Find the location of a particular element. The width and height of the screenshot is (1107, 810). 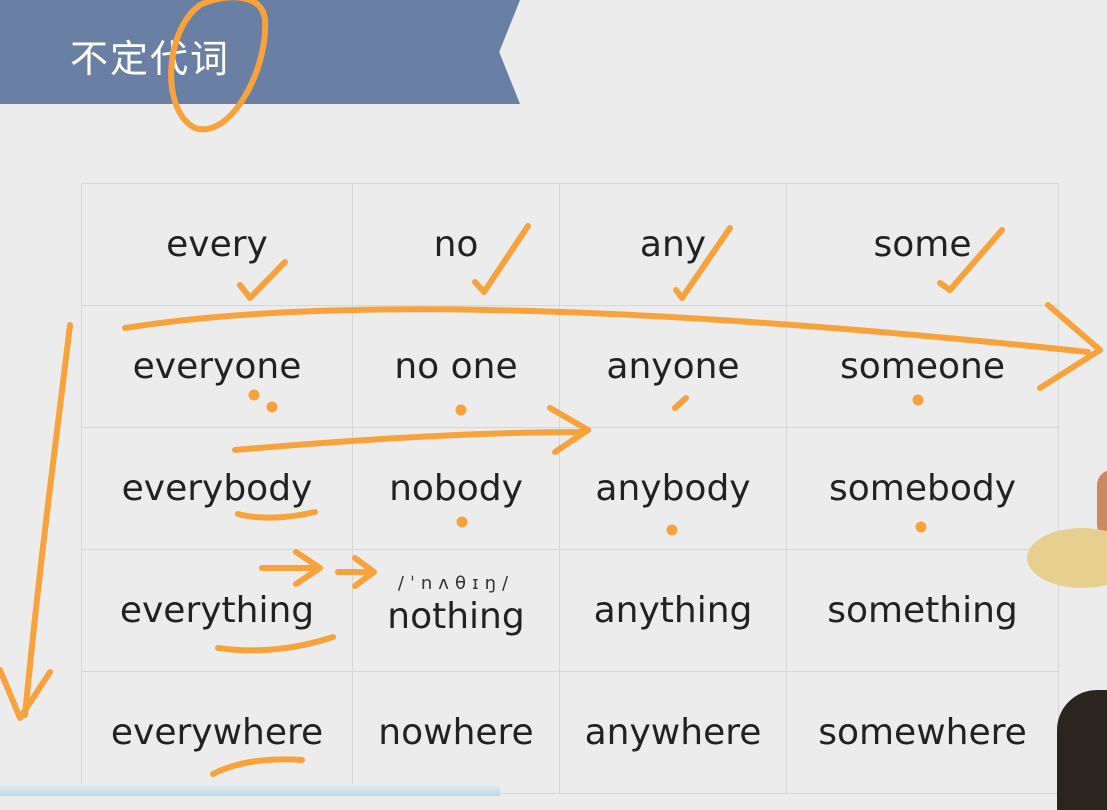

table-cell: any is located at coordinates (673, 244).